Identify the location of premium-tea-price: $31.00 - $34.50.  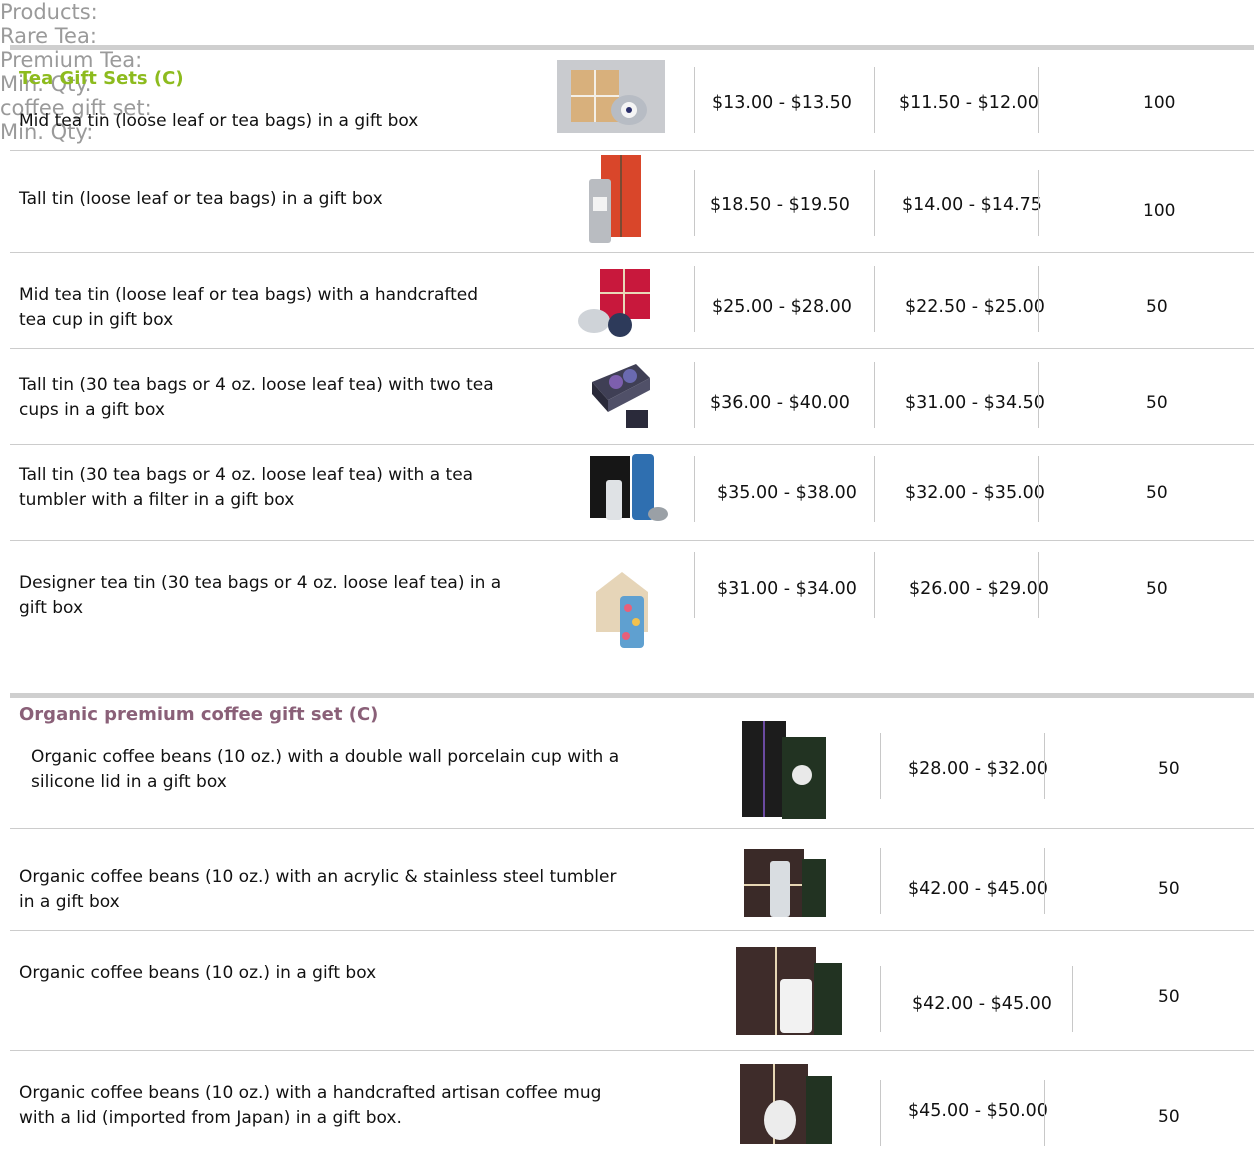
(975, 403).